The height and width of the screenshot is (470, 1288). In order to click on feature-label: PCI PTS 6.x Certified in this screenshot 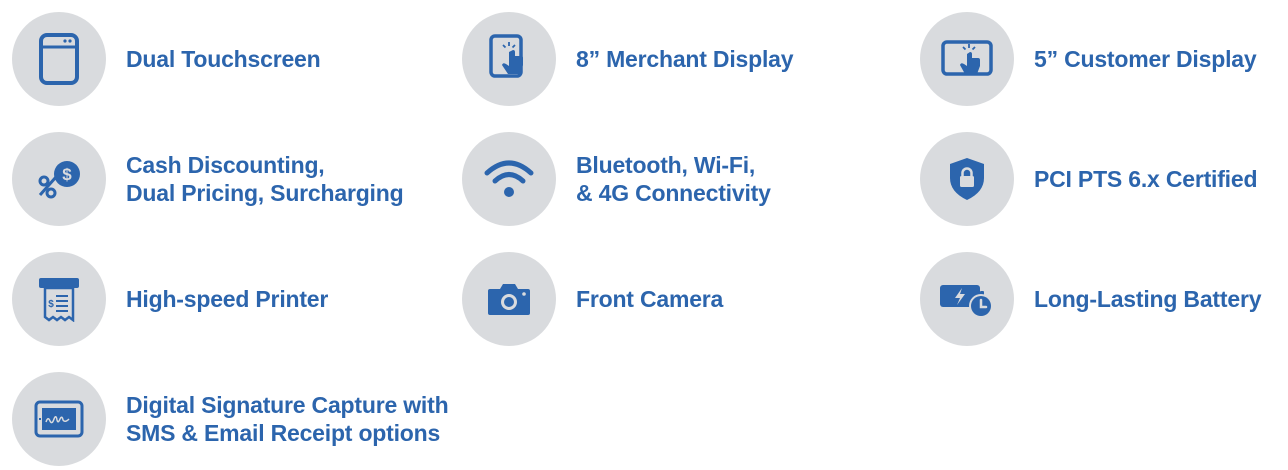, I will do `click(1146, 179)`.